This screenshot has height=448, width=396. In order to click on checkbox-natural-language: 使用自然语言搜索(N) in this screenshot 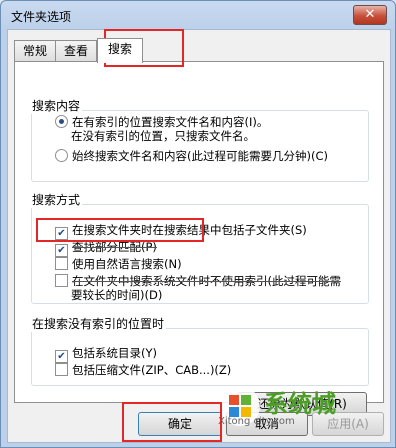, I will do `click(118, 264)`.